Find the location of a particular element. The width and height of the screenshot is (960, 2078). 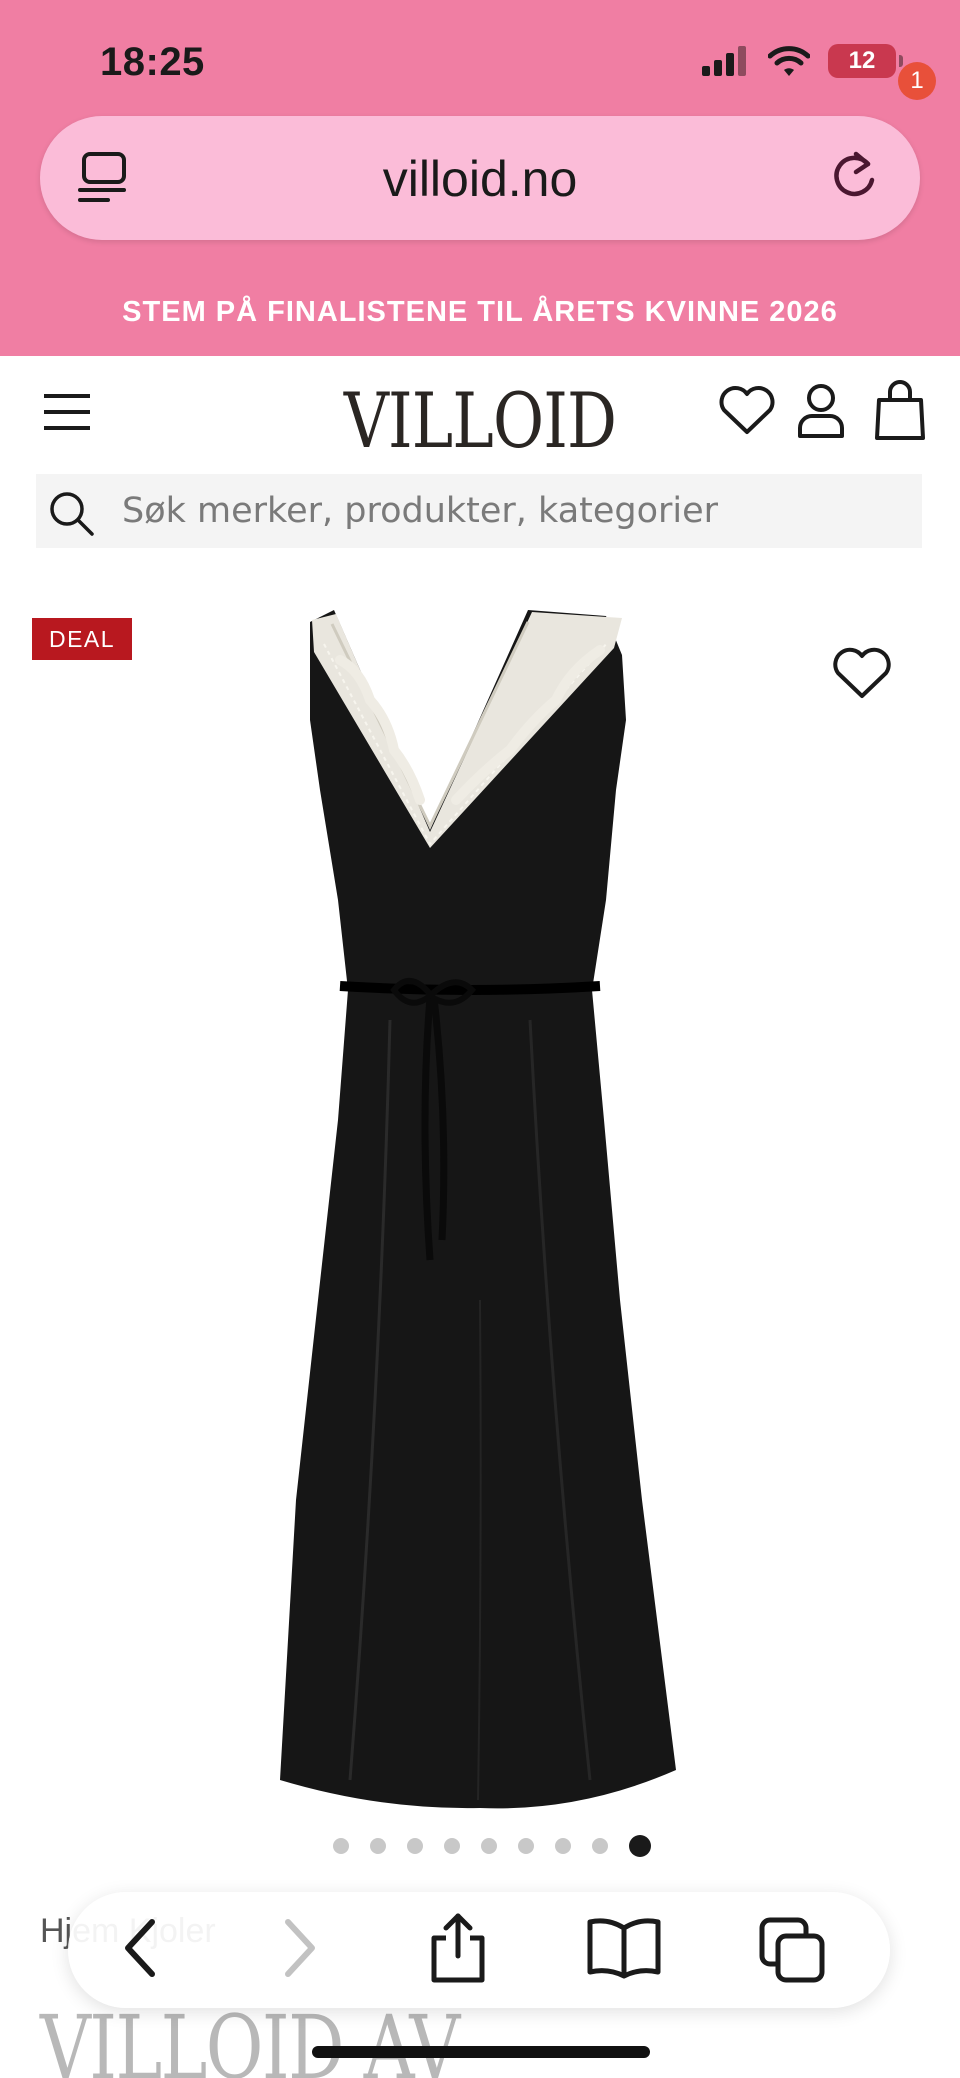

address-bar: villoid.no is located at coordinates (480, 178).